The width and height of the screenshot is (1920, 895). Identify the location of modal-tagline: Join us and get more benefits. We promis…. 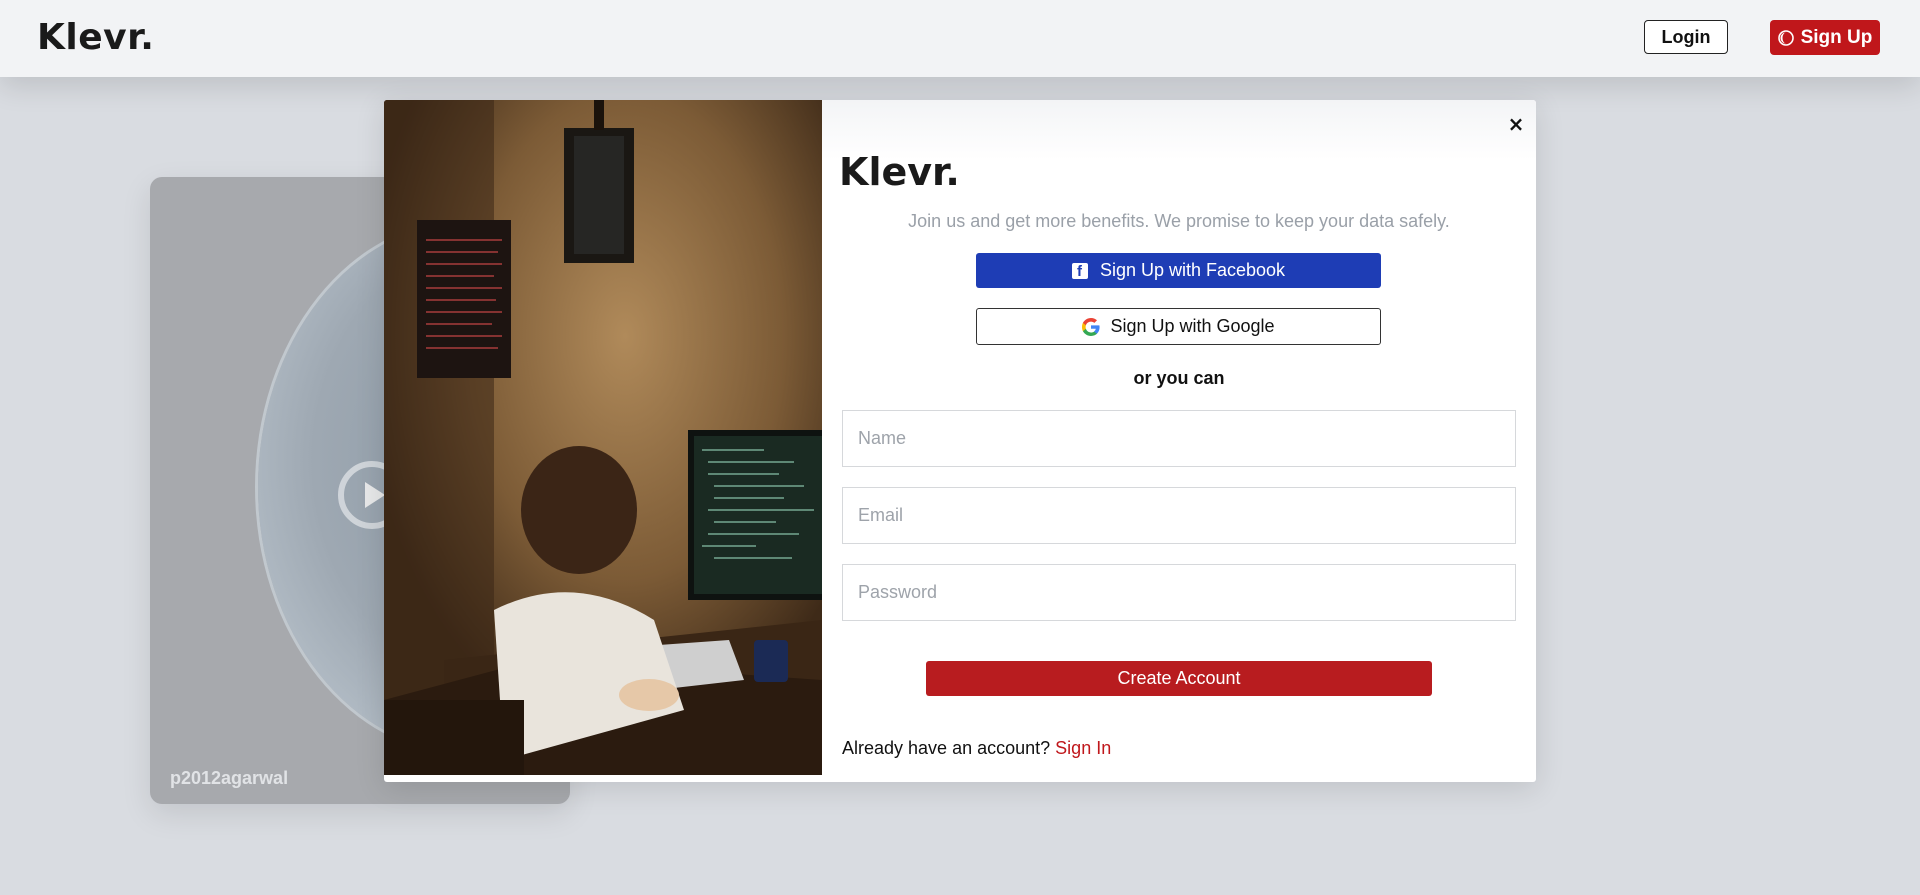
(1179, 221).